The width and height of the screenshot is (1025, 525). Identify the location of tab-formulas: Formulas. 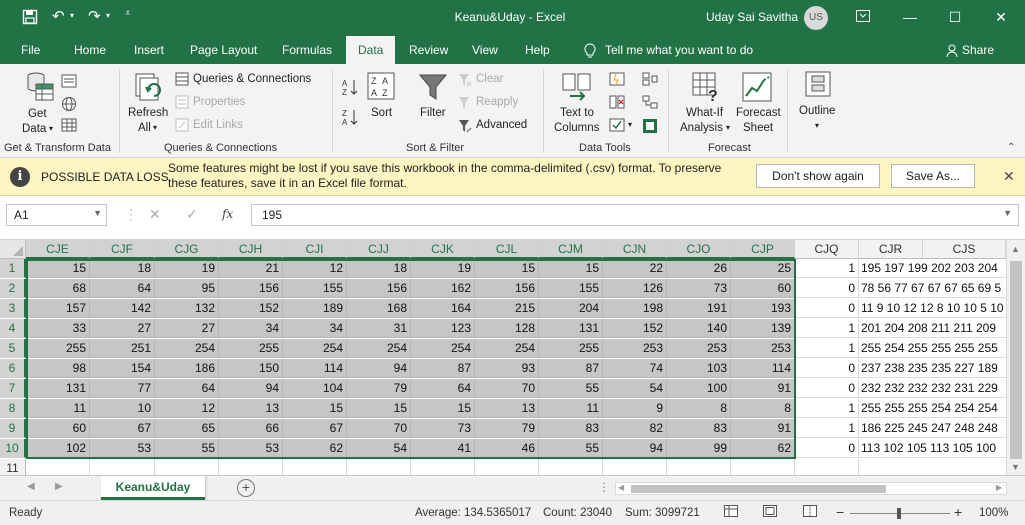
(307, 50).